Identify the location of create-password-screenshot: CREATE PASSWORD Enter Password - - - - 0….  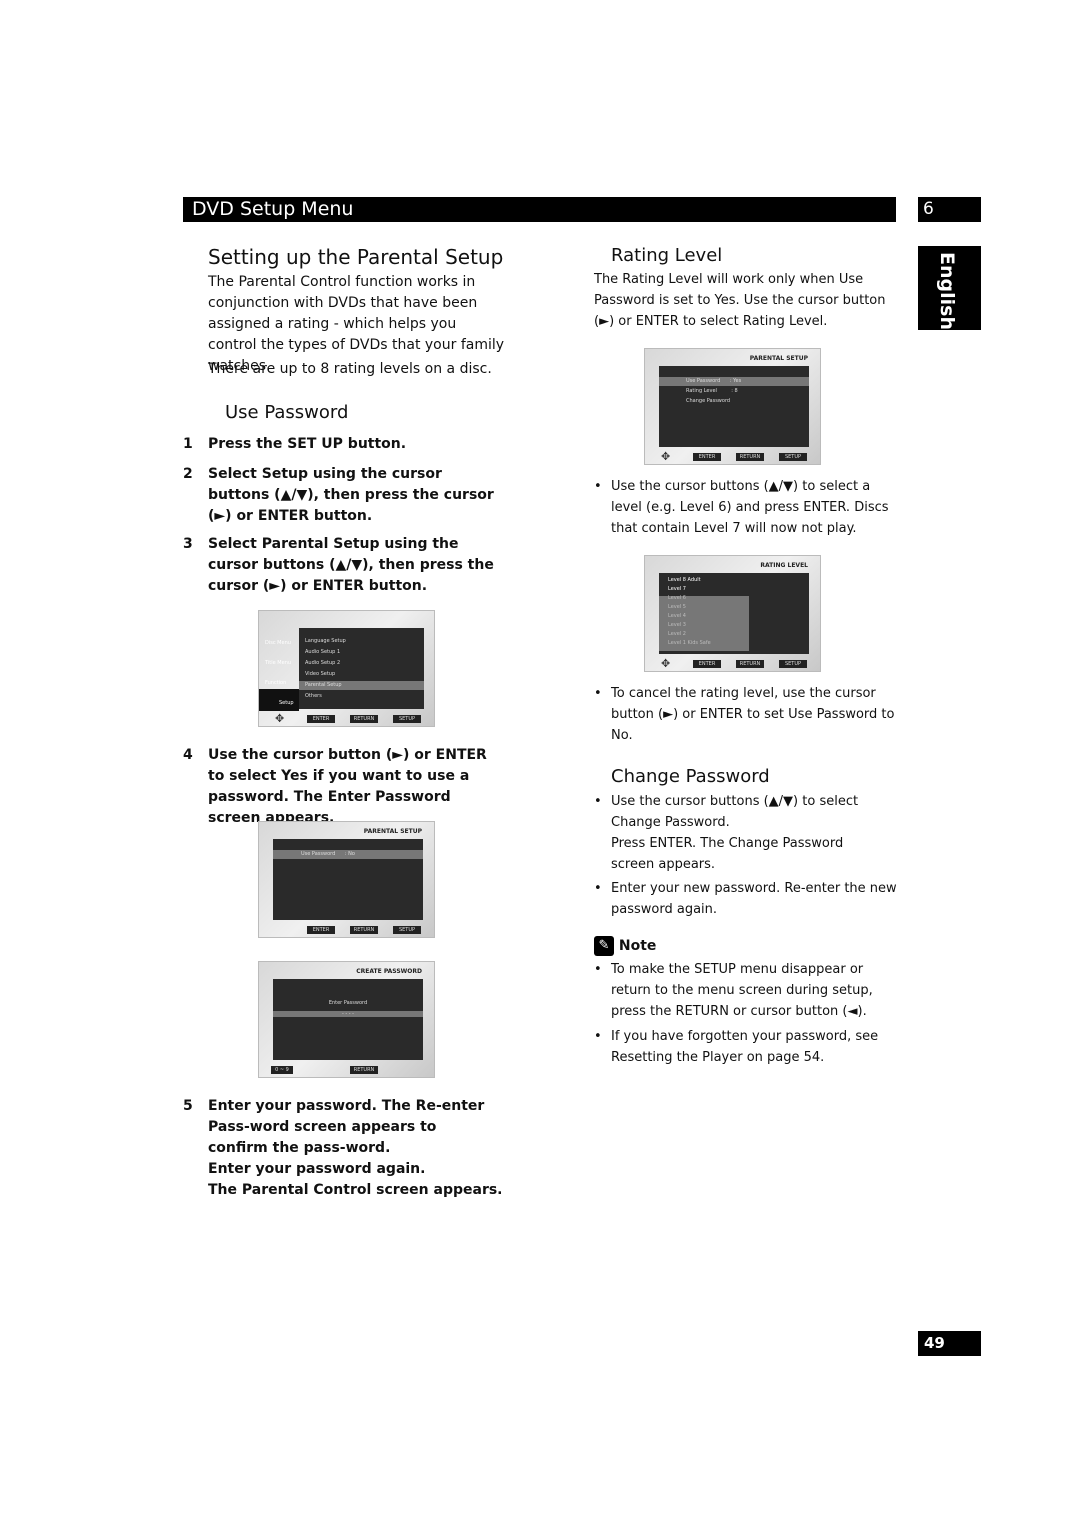
(346, 1019).